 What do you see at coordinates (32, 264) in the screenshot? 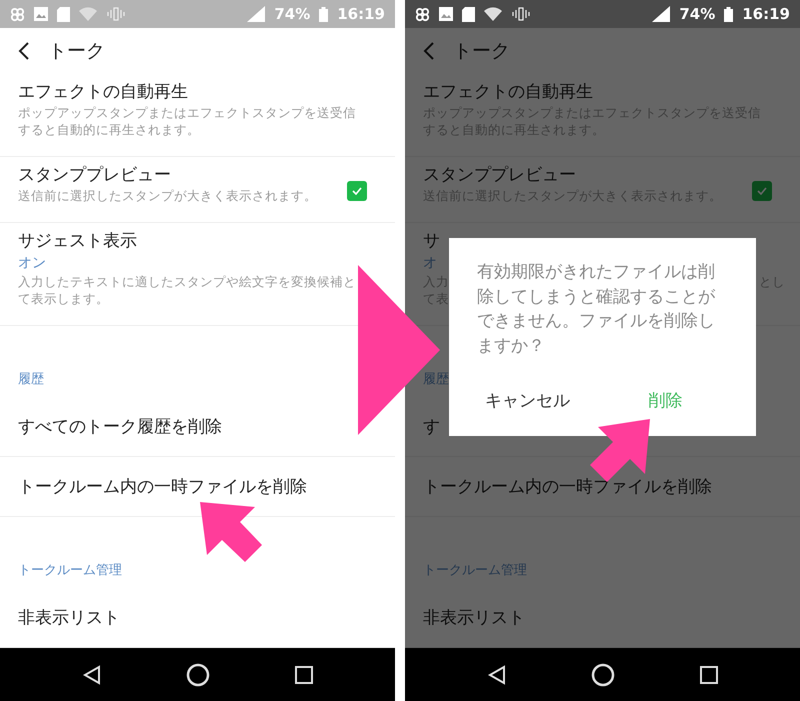
I see `setting-value: オン` at bounding box center [32, 264].